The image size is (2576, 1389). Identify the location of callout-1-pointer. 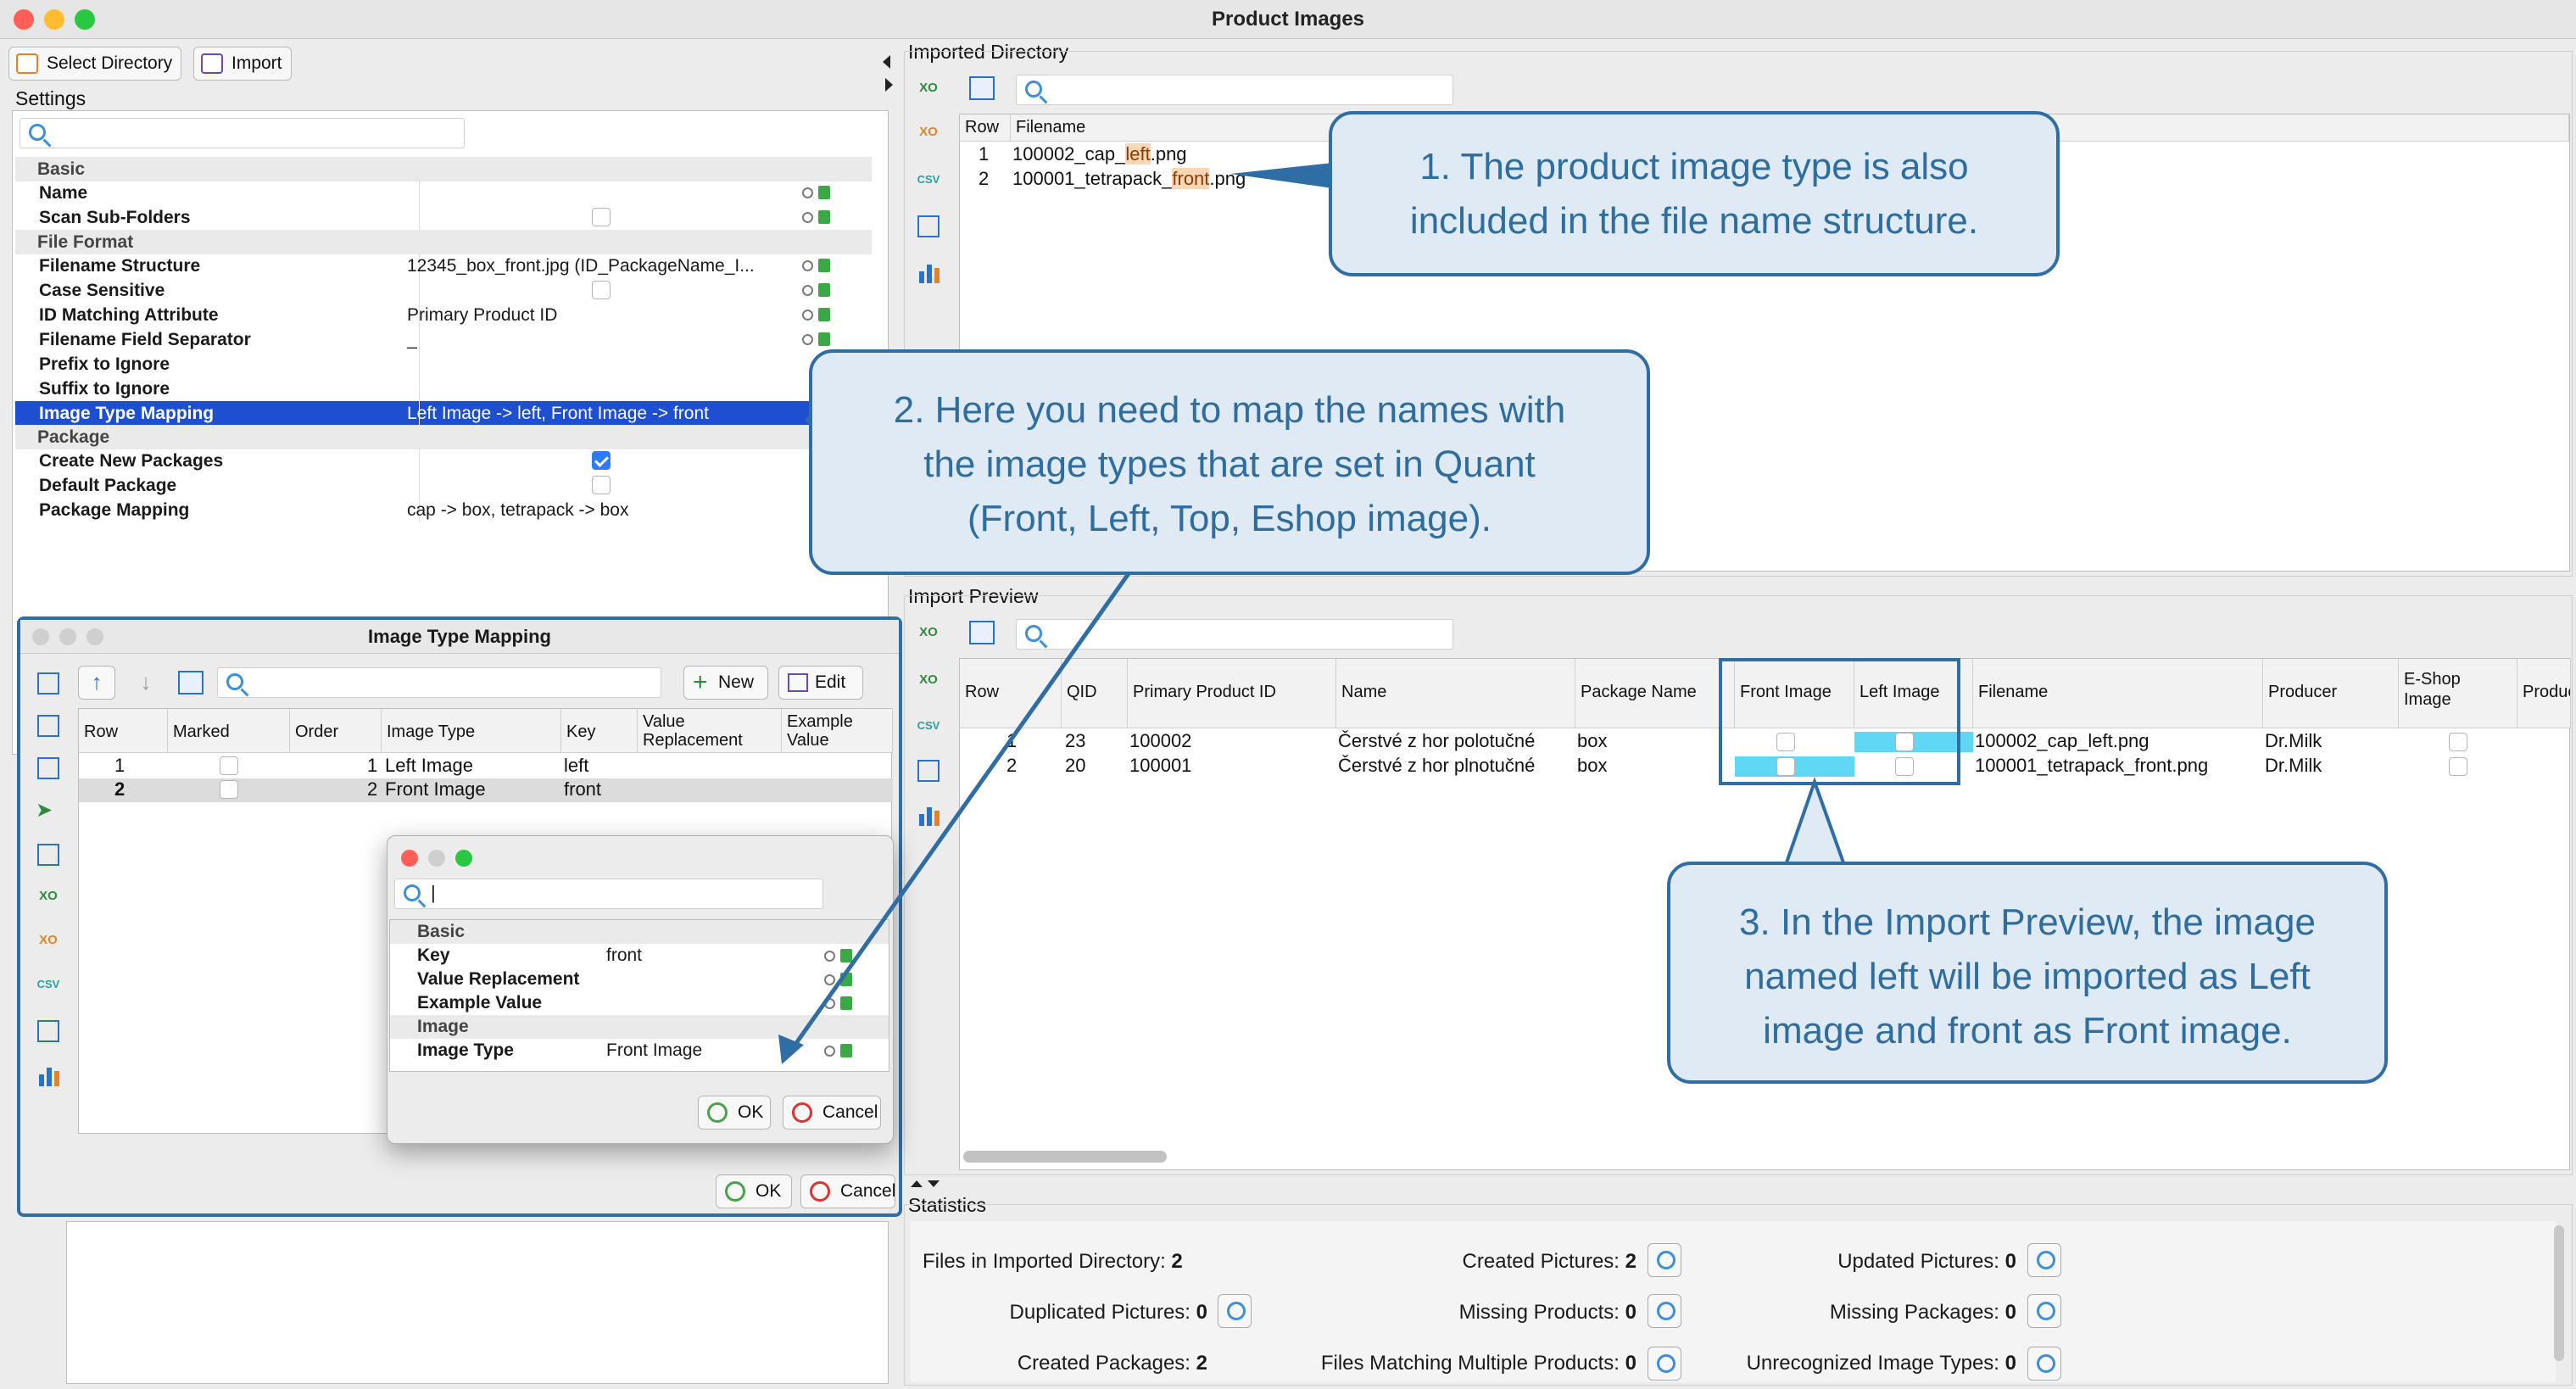
(1281, 175).